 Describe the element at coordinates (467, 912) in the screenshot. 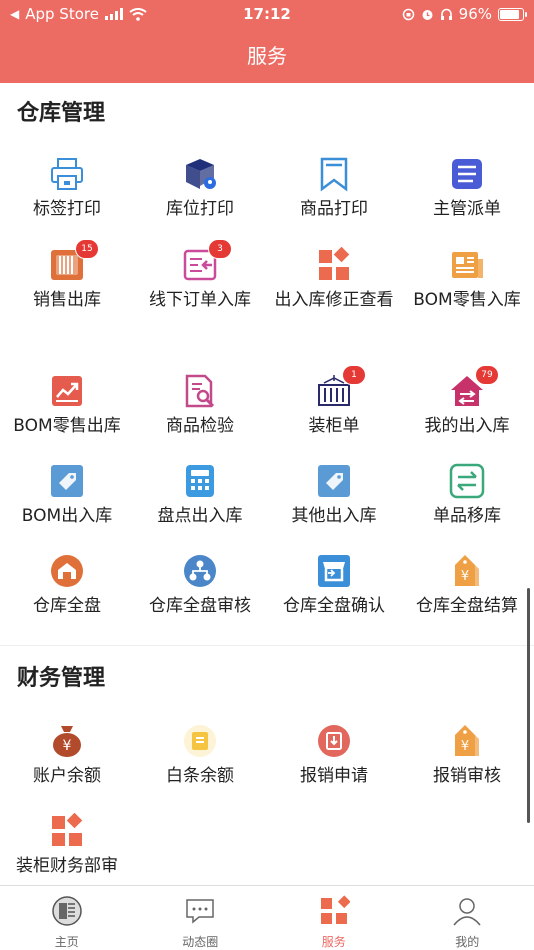

I see `user-icon` at that location.